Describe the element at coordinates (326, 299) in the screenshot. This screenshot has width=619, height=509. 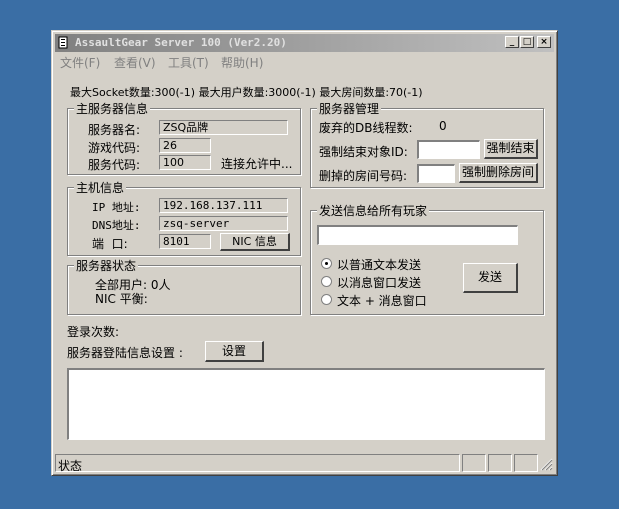
I see `radio-text-and-window` at that location.